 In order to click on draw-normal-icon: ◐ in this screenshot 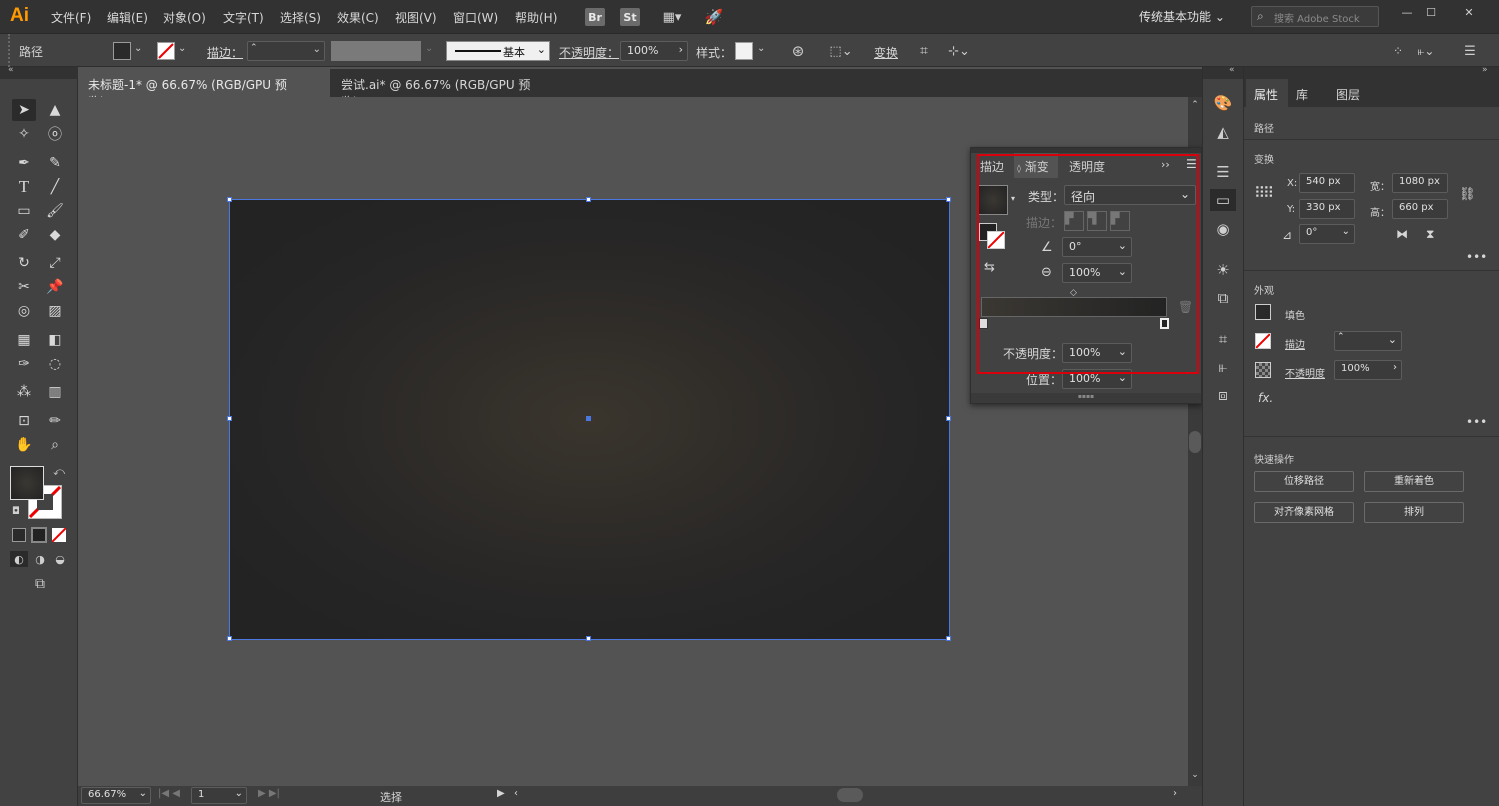, I will do `click(19, 559)`.